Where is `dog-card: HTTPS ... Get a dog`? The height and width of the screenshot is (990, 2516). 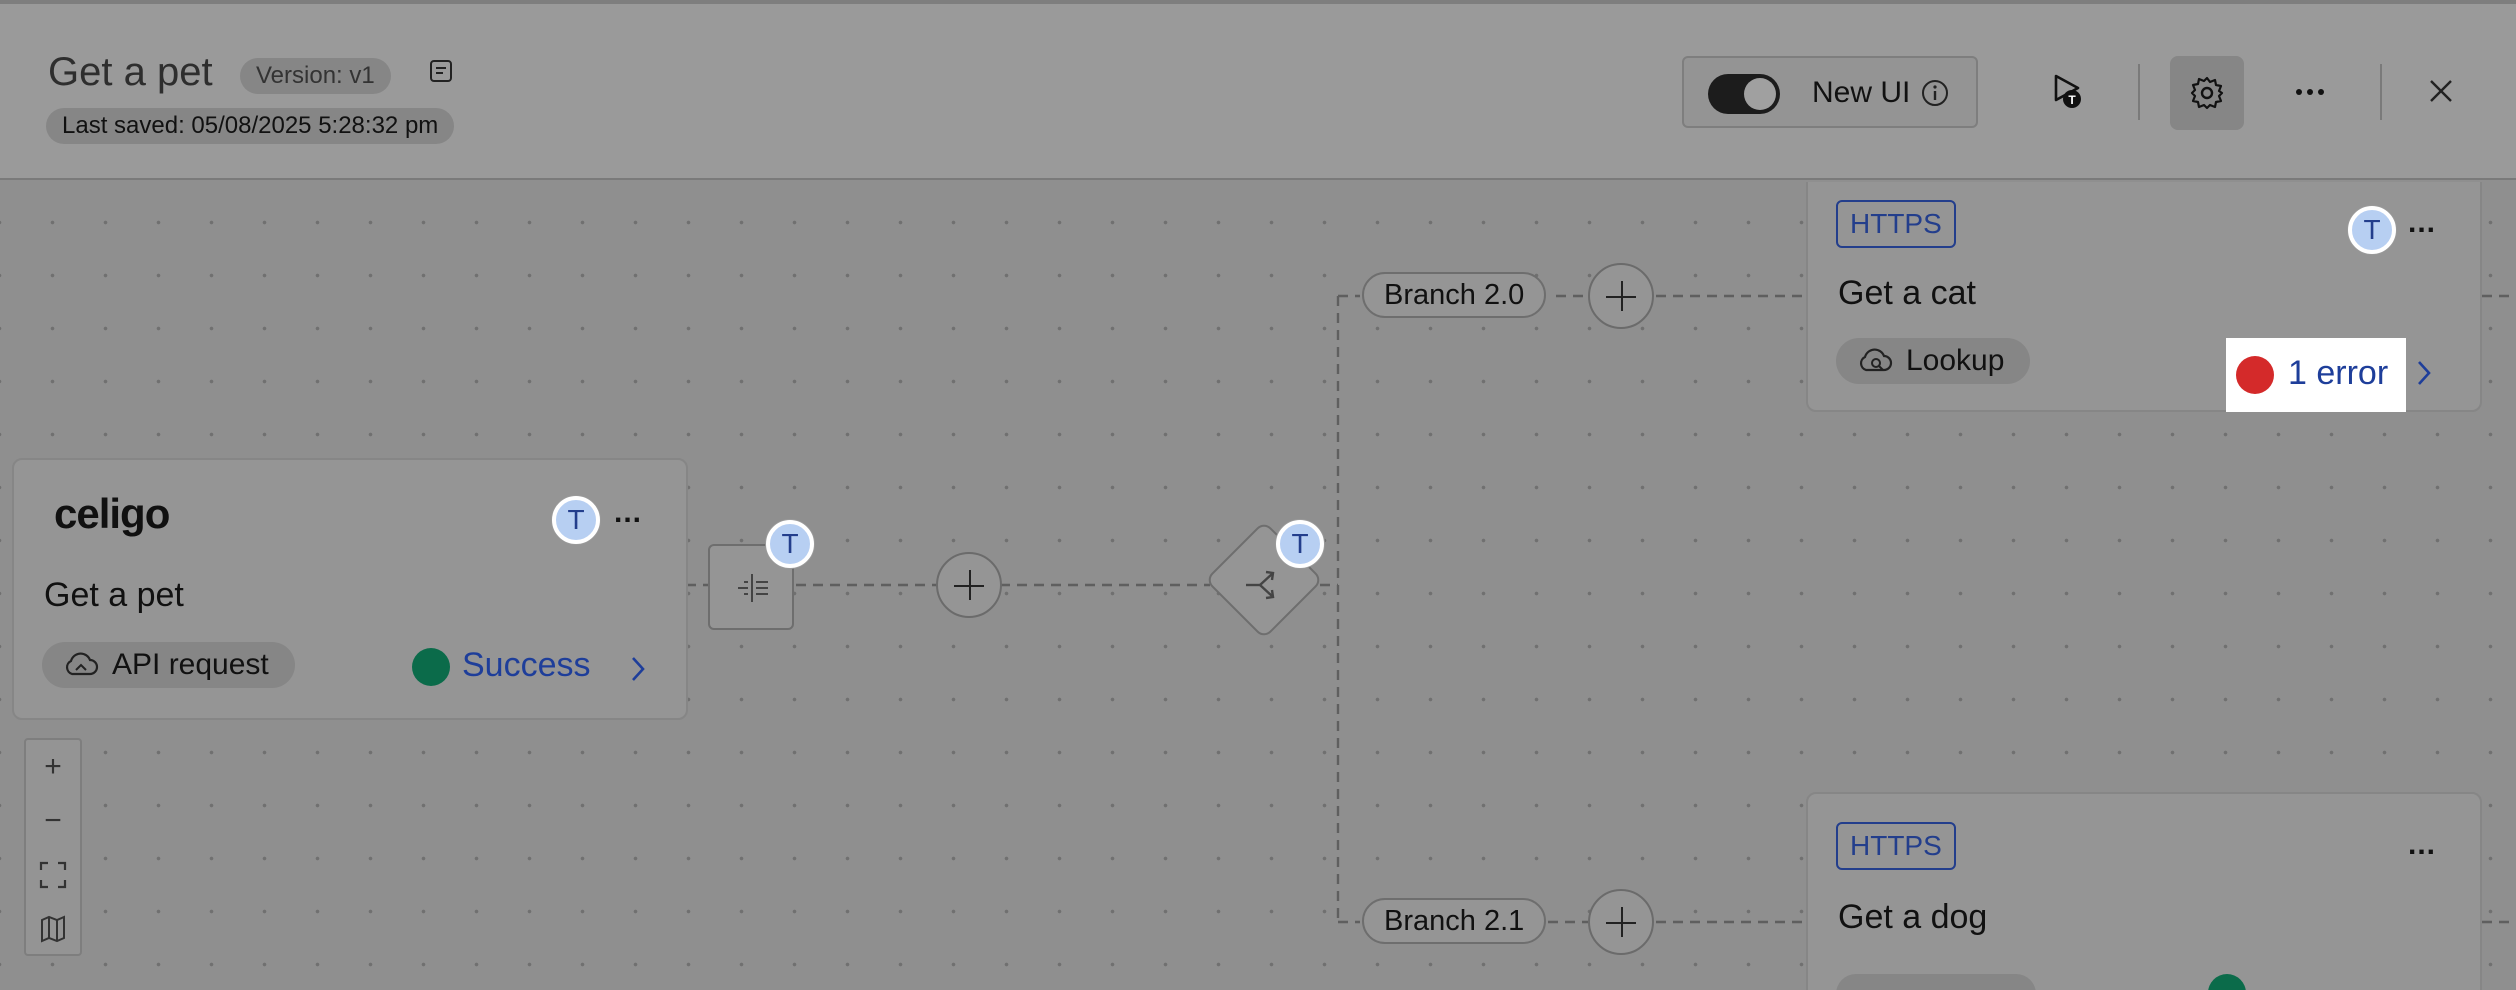
dog-card: HTTPS ... Get a dog is located at coordinates (2144, 891).